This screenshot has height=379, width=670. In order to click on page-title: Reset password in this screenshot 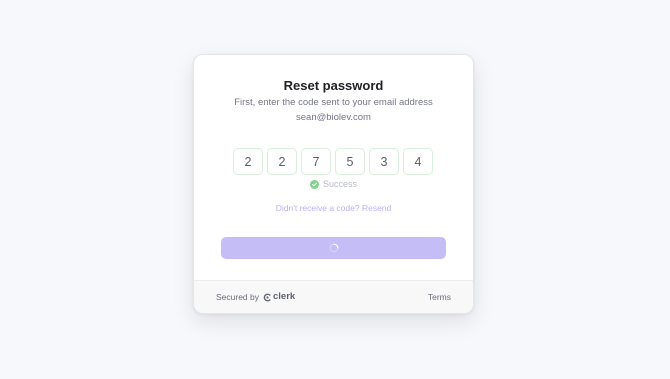, I will do `click(333, 85)`.